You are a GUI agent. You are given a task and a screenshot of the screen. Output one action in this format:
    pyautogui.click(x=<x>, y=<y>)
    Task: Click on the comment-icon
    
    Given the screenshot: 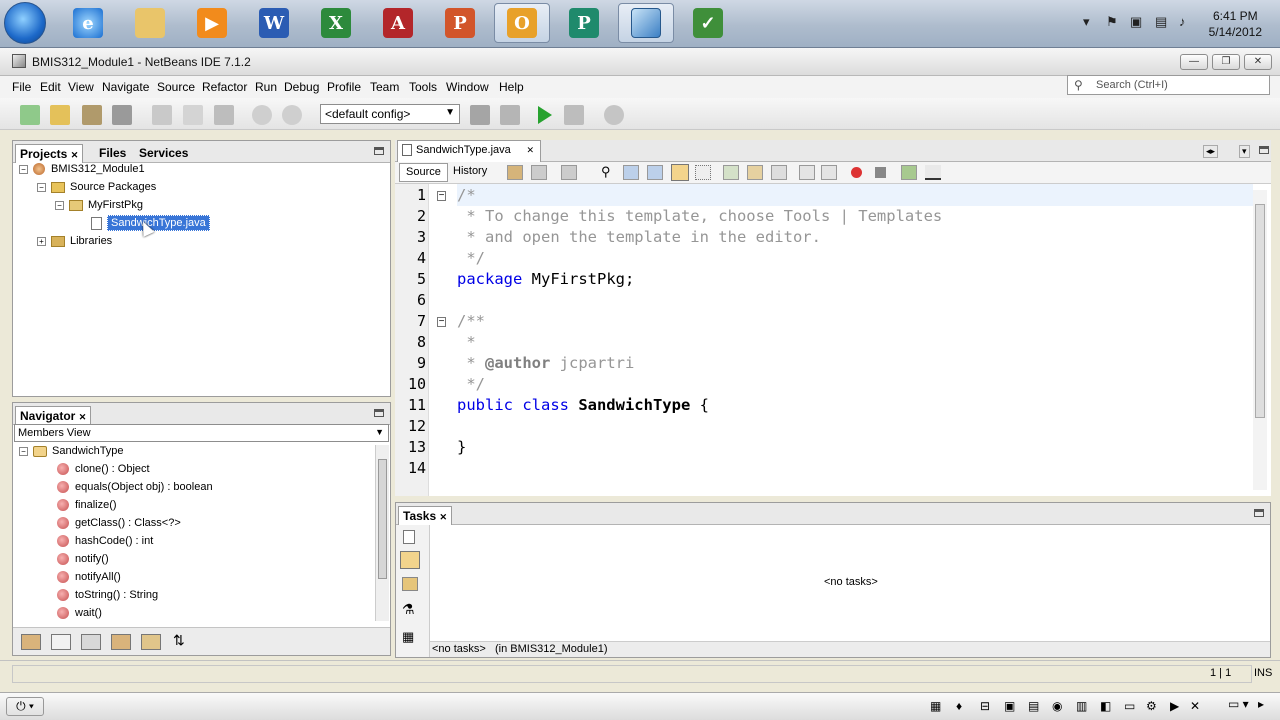 What is the action you would take?
    pyautogui.click(x=909, y=172)
    